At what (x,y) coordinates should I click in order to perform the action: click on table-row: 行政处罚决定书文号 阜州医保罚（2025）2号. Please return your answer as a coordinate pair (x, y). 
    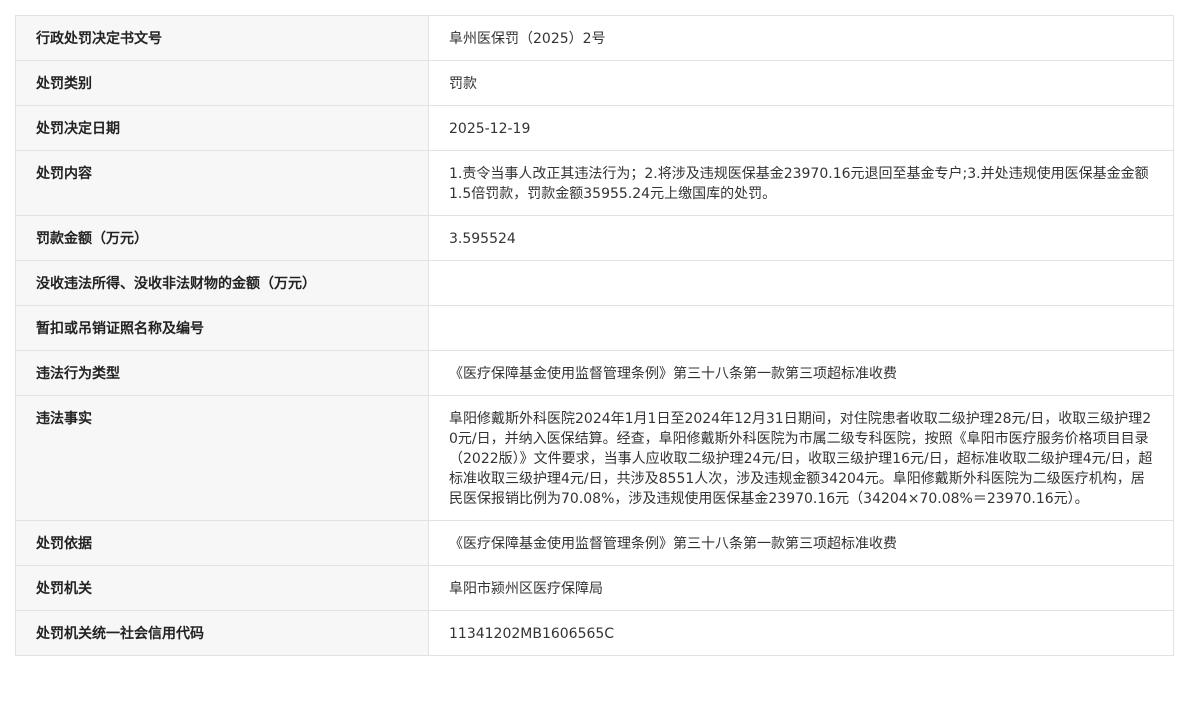
    Looking at the image, I should click on (594, 38).